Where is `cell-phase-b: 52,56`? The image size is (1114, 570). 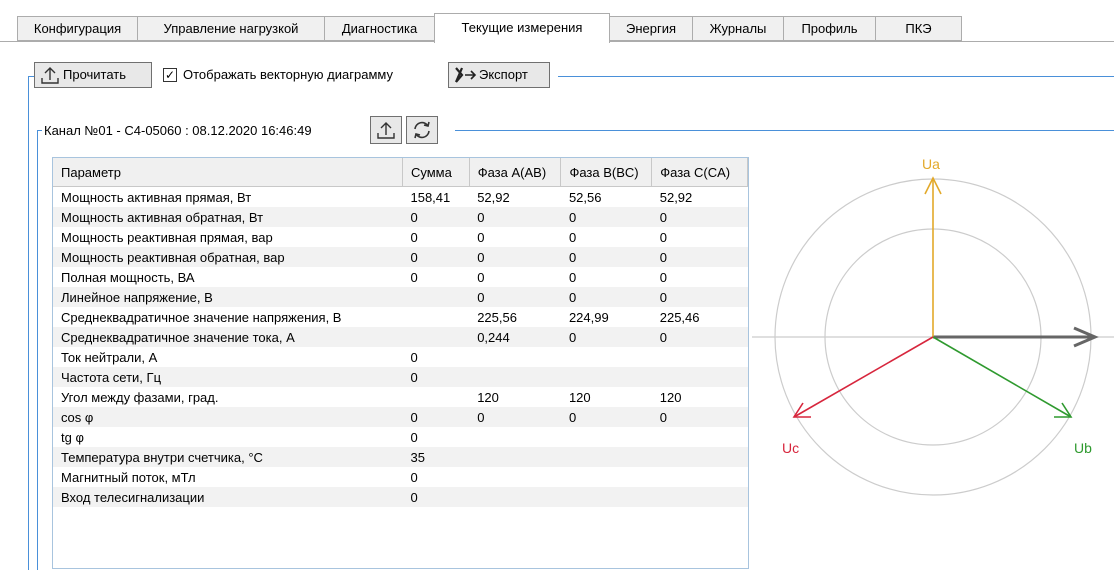 cell-phase-b: 52,56 is located at coordinates (585, 197).